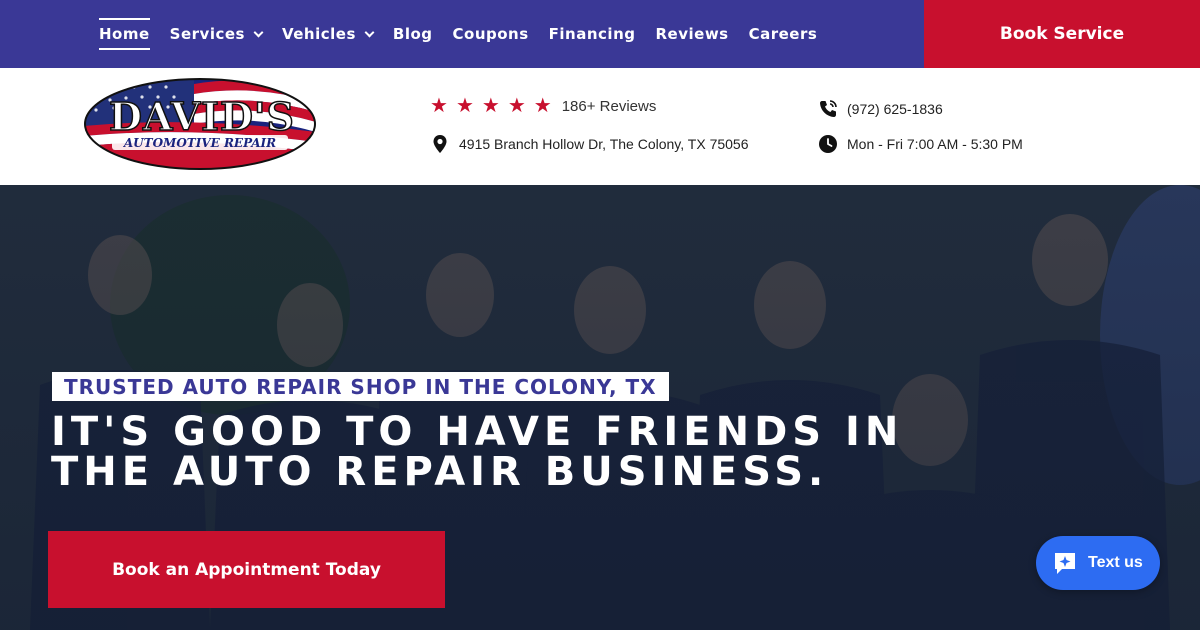 This screenshot has height=630, width=1200. I want to click on davids-logo: DAVID'S AUTOMOTIVE REPAIR, so click(200, 124).